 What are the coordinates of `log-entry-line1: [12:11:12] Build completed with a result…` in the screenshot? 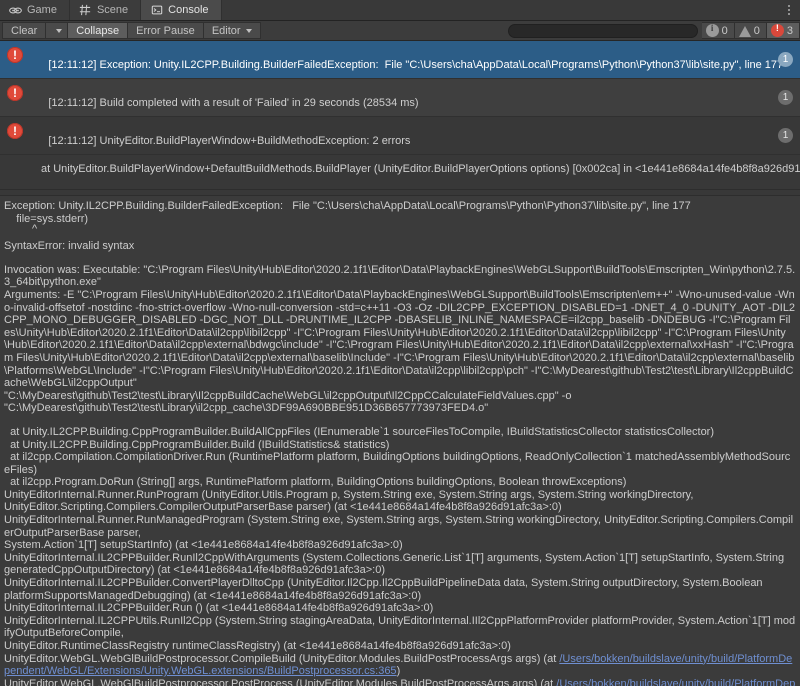 It's located at (233, 103).